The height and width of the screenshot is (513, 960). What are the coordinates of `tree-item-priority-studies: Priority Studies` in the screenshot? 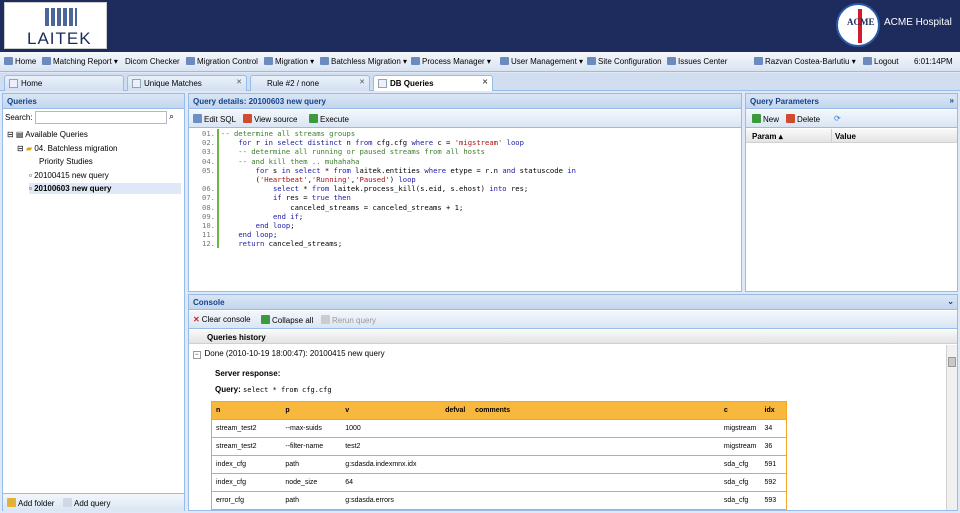 It's located at (66, 161).